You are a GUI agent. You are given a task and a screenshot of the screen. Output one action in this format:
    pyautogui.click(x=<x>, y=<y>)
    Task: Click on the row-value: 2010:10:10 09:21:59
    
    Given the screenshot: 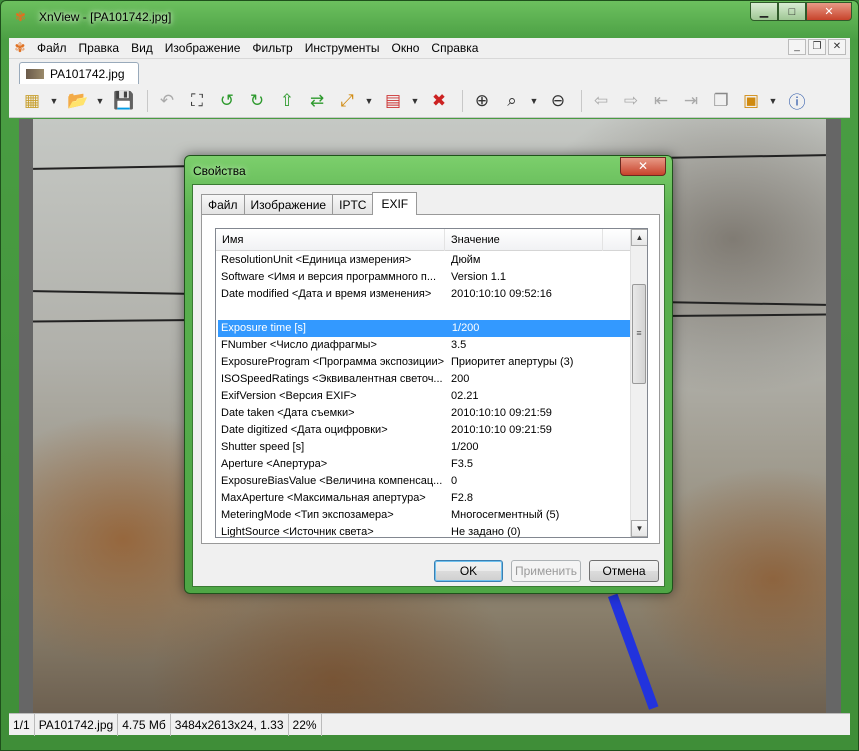 What is the action you would take?
    pyautogui.click(x=501, y=413)
    